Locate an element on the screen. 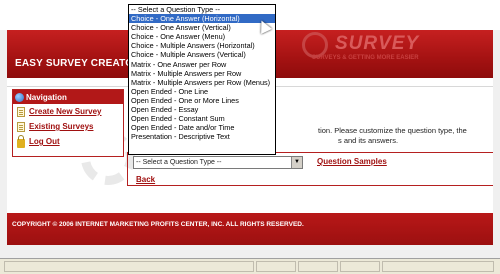 The height and width of the screenshot is (274, 500). site-title: EASY SURVEY CREATOR is located at coordinates (78, 63).